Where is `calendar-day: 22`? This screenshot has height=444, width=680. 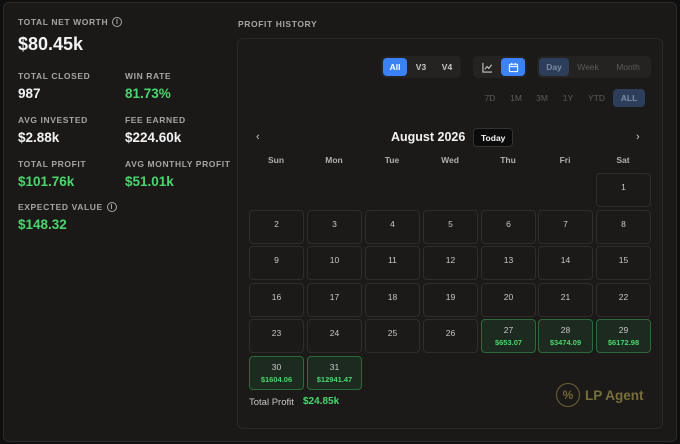
calendar-day: 22 is located at coordinates (623, 300).